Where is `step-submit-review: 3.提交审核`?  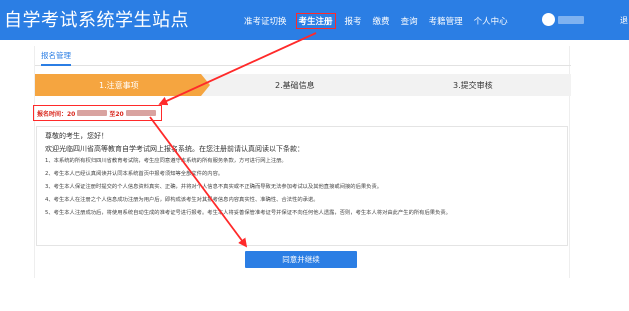 step-submit-review: 3.提交审核 is located at coordinates (473, 85).